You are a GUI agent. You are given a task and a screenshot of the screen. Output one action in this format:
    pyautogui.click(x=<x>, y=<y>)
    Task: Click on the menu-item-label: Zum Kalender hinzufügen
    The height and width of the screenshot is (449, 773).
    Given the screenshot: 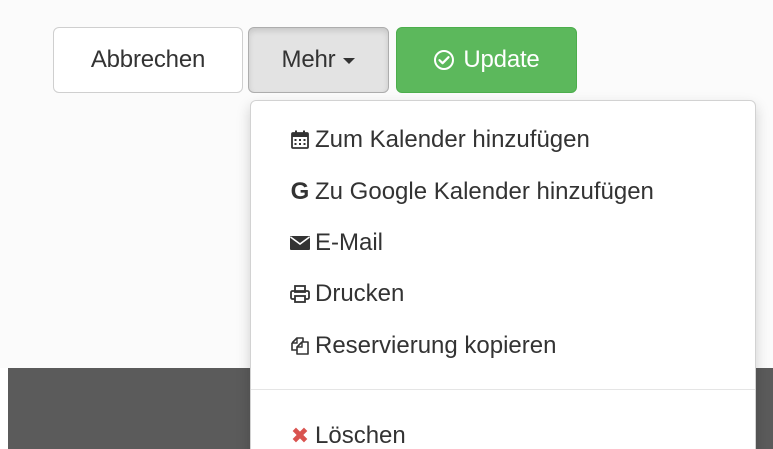 What is the action you would take?
    pyautogui.click(x=452, y=139)
    